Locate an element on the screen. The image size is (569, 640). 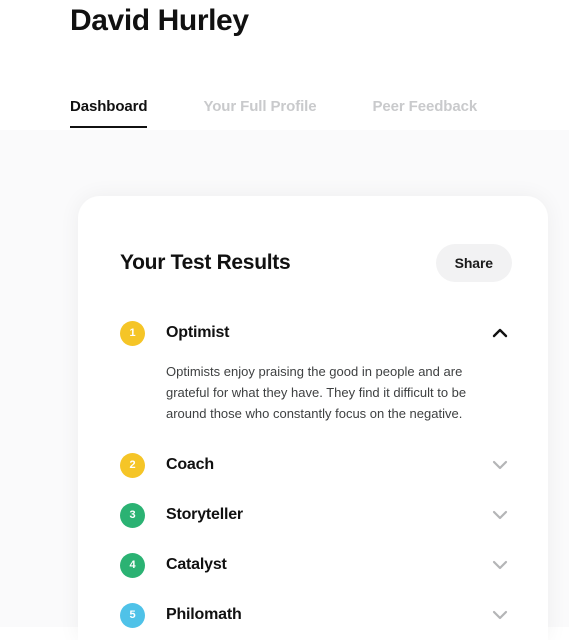
list-item: 3 Storyteller is located at coordinates (313, 515).